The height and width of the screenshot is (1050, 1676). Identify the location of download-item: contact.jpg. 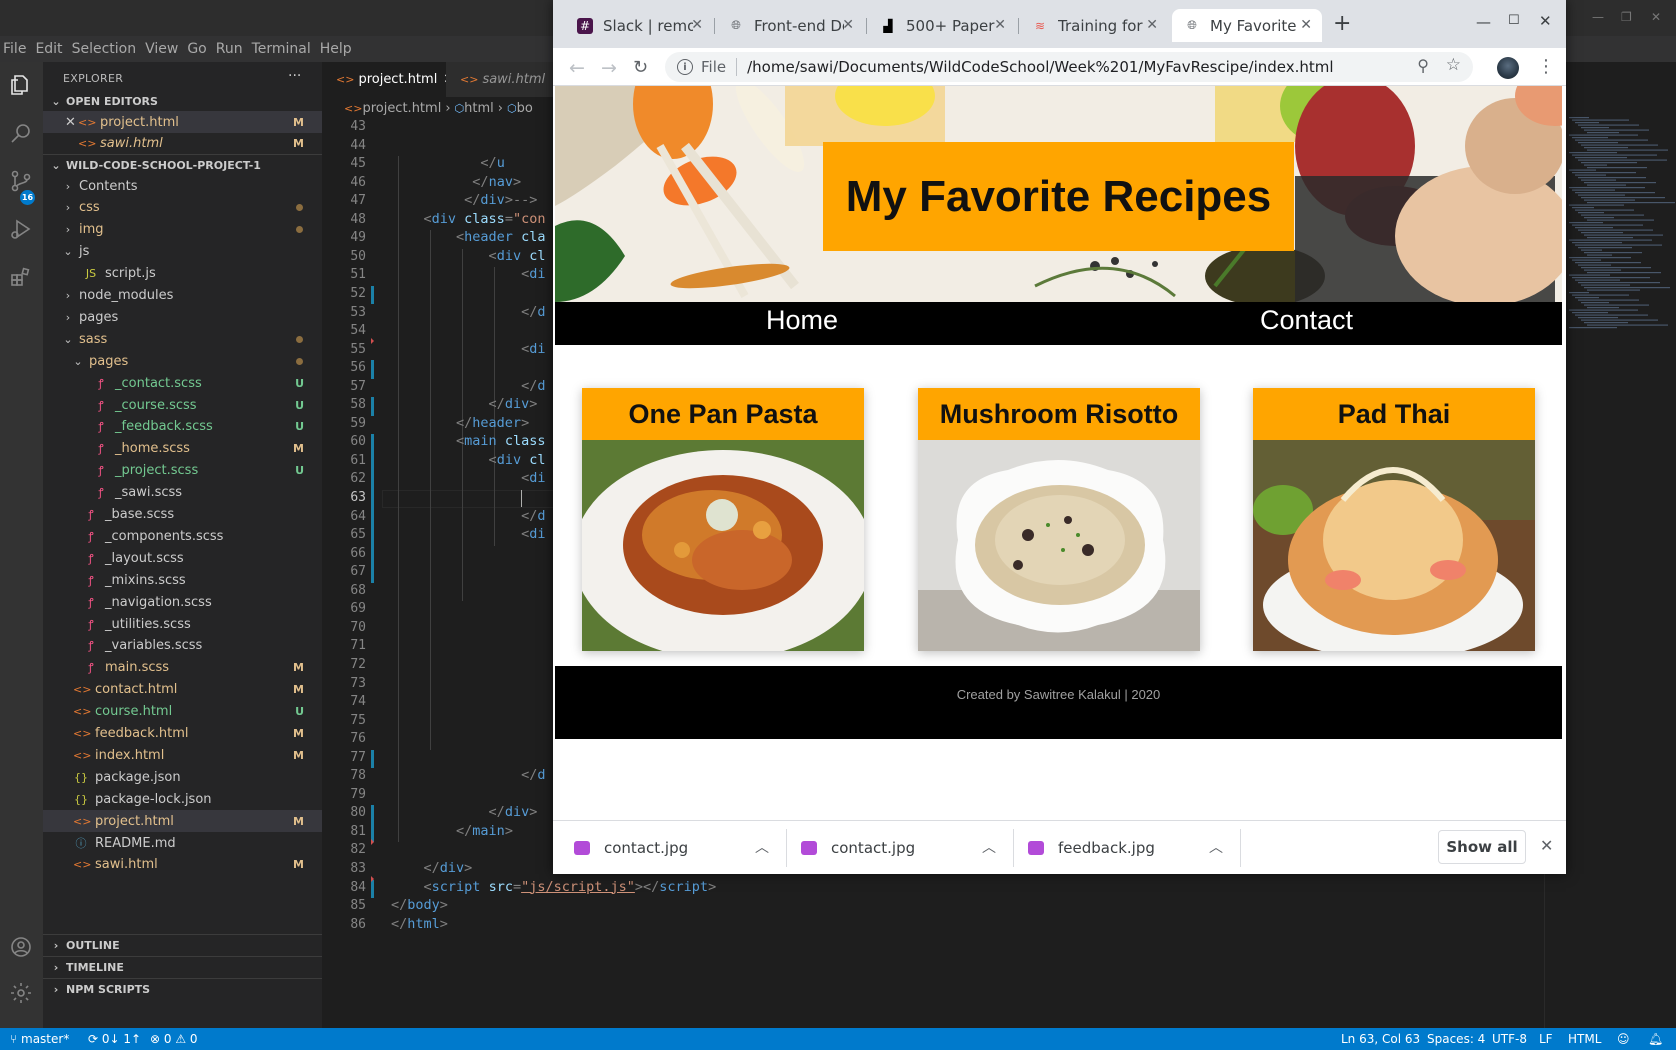
(858, 848).